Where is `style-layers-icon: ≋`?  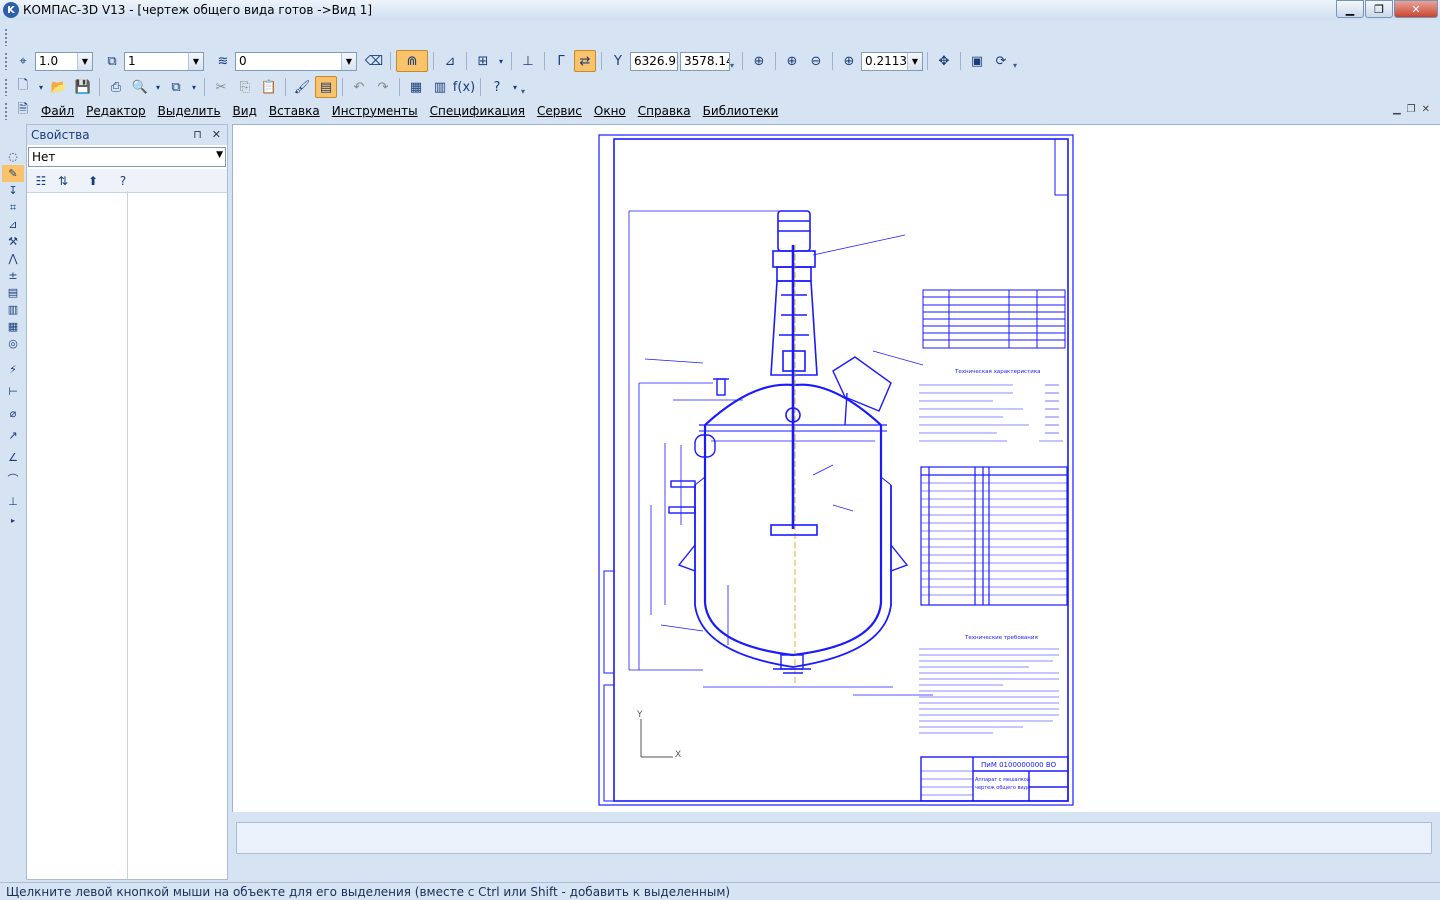
style-layers-icon: ≋ is located at coordinates (223, 61).